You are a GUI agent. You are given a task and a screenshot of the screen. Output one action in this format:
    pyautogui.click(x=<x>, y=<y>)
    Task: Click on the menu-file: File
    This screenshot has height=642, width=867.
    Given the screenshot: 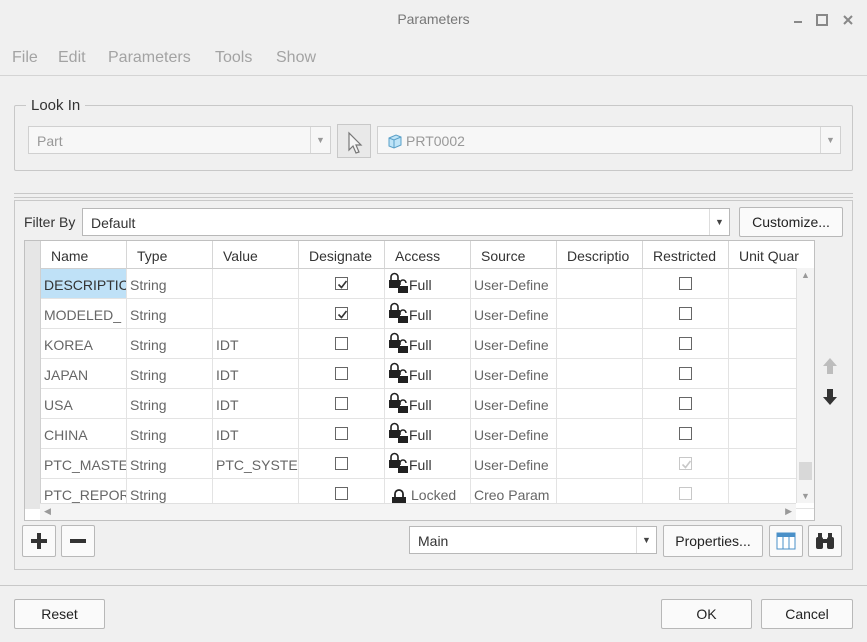 What is the action you would take?
    pyautogui.click(x=25, y=58)
    